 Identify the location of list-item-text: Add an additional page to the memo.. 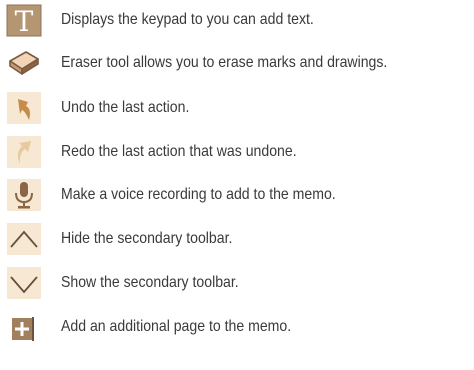
(176, 326).